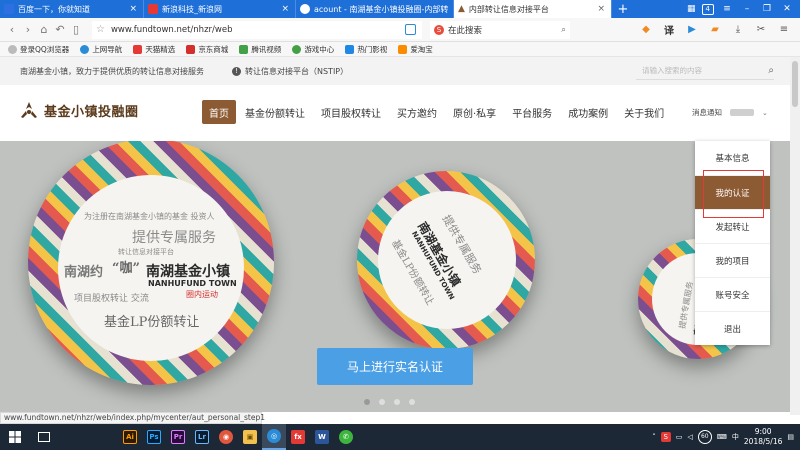 This screenshot has height=450, width=800. Describe the element at coordinates (44, 437) in the screenshot. I see `task-view-button` at that location.